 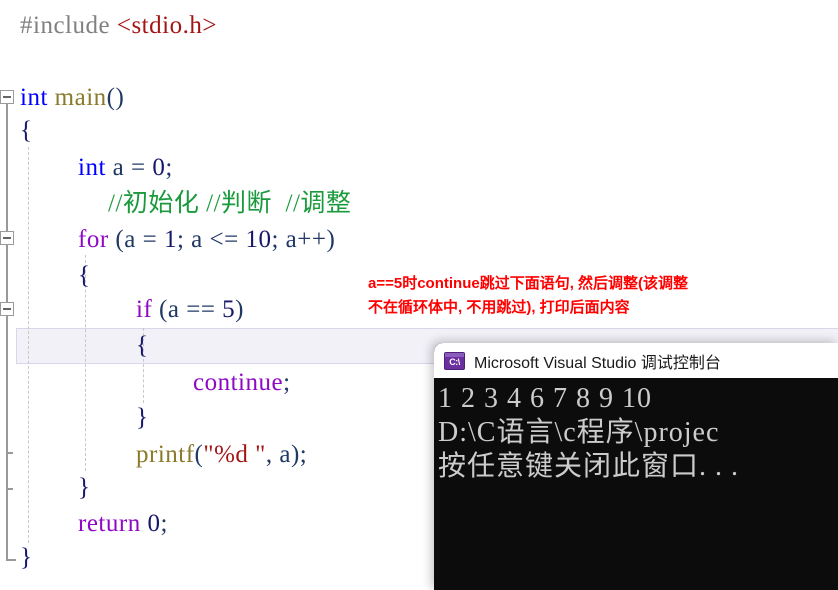 What do you see at coordinates (93, 239) in the screenshot?
I see `code-token: for` at bounding box center [93, 239].